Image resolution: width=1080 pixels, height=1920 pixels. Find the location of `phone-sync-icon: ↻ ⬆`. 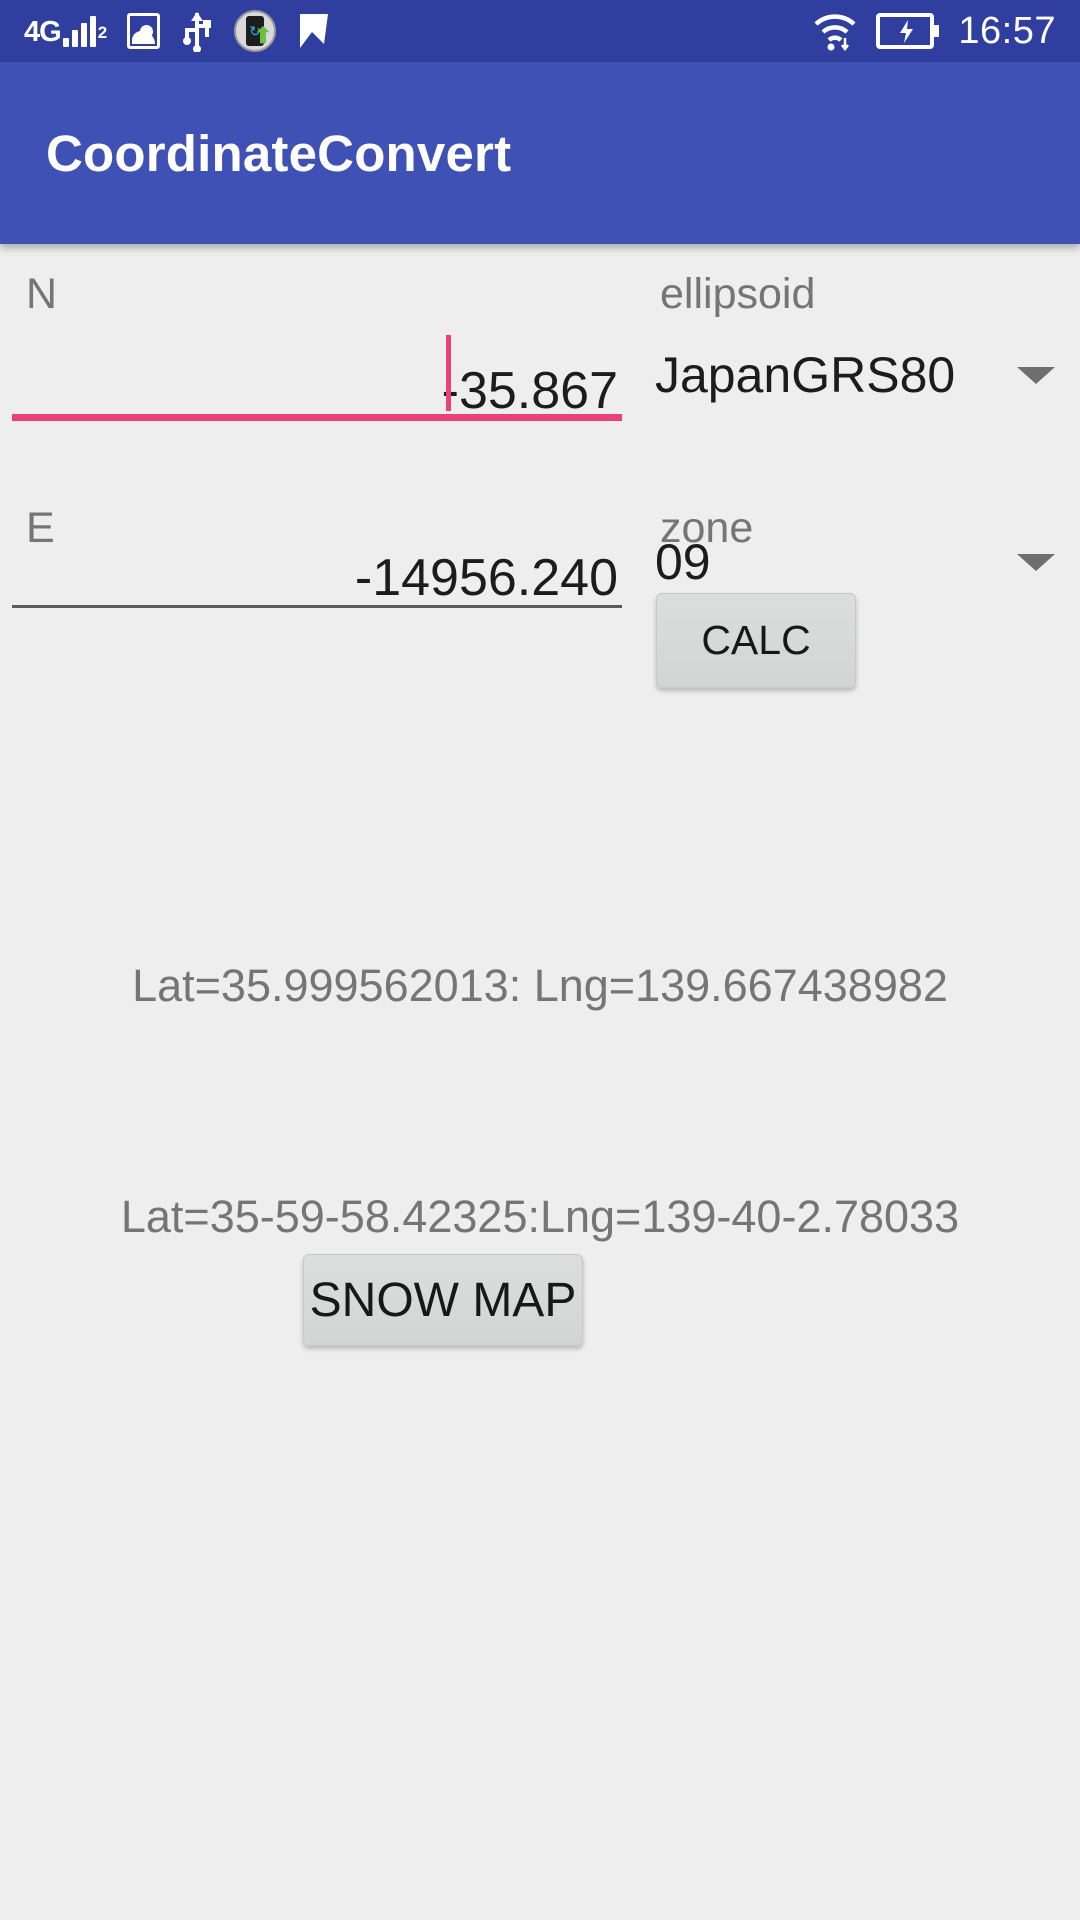

phone-sync-icon: ↻ ⬆ is located at coordinates (255, 31).